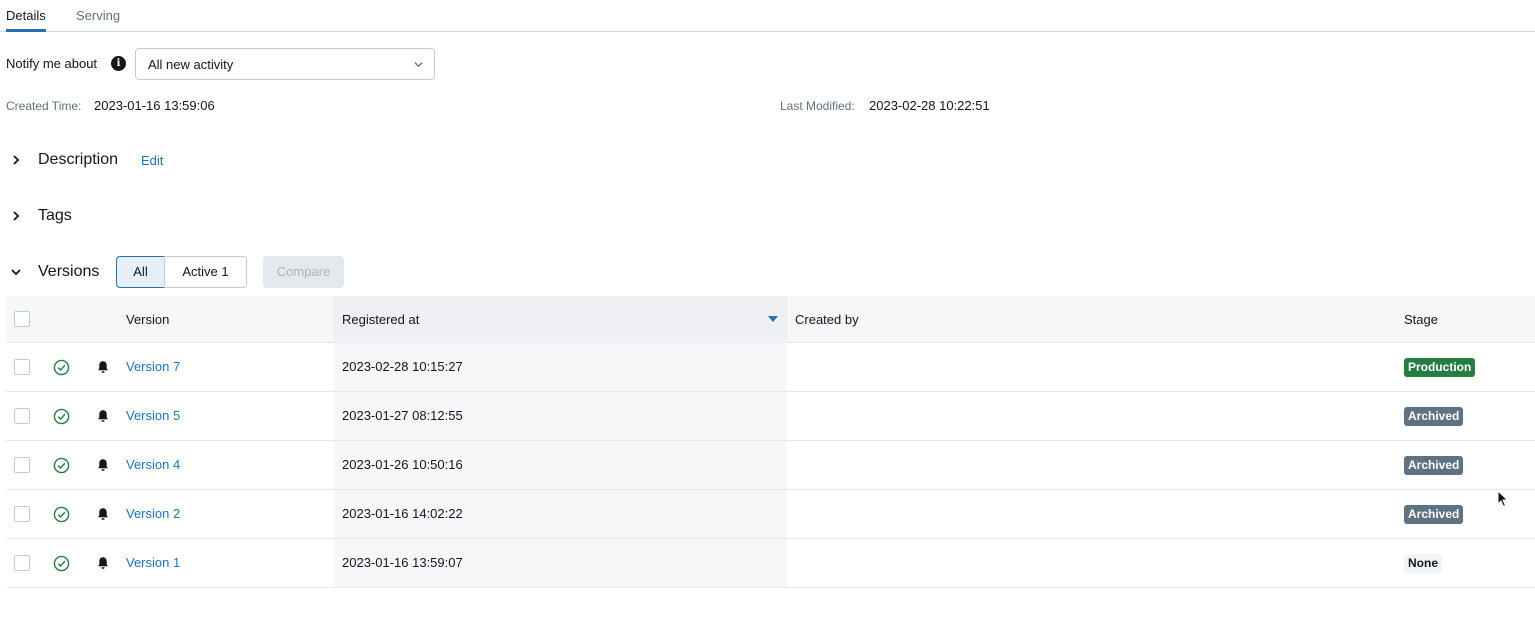  What do you see at coordinates (153, 366) in the screenshot?
I see `version-link: Version 7` at bounding box center [153, 366].